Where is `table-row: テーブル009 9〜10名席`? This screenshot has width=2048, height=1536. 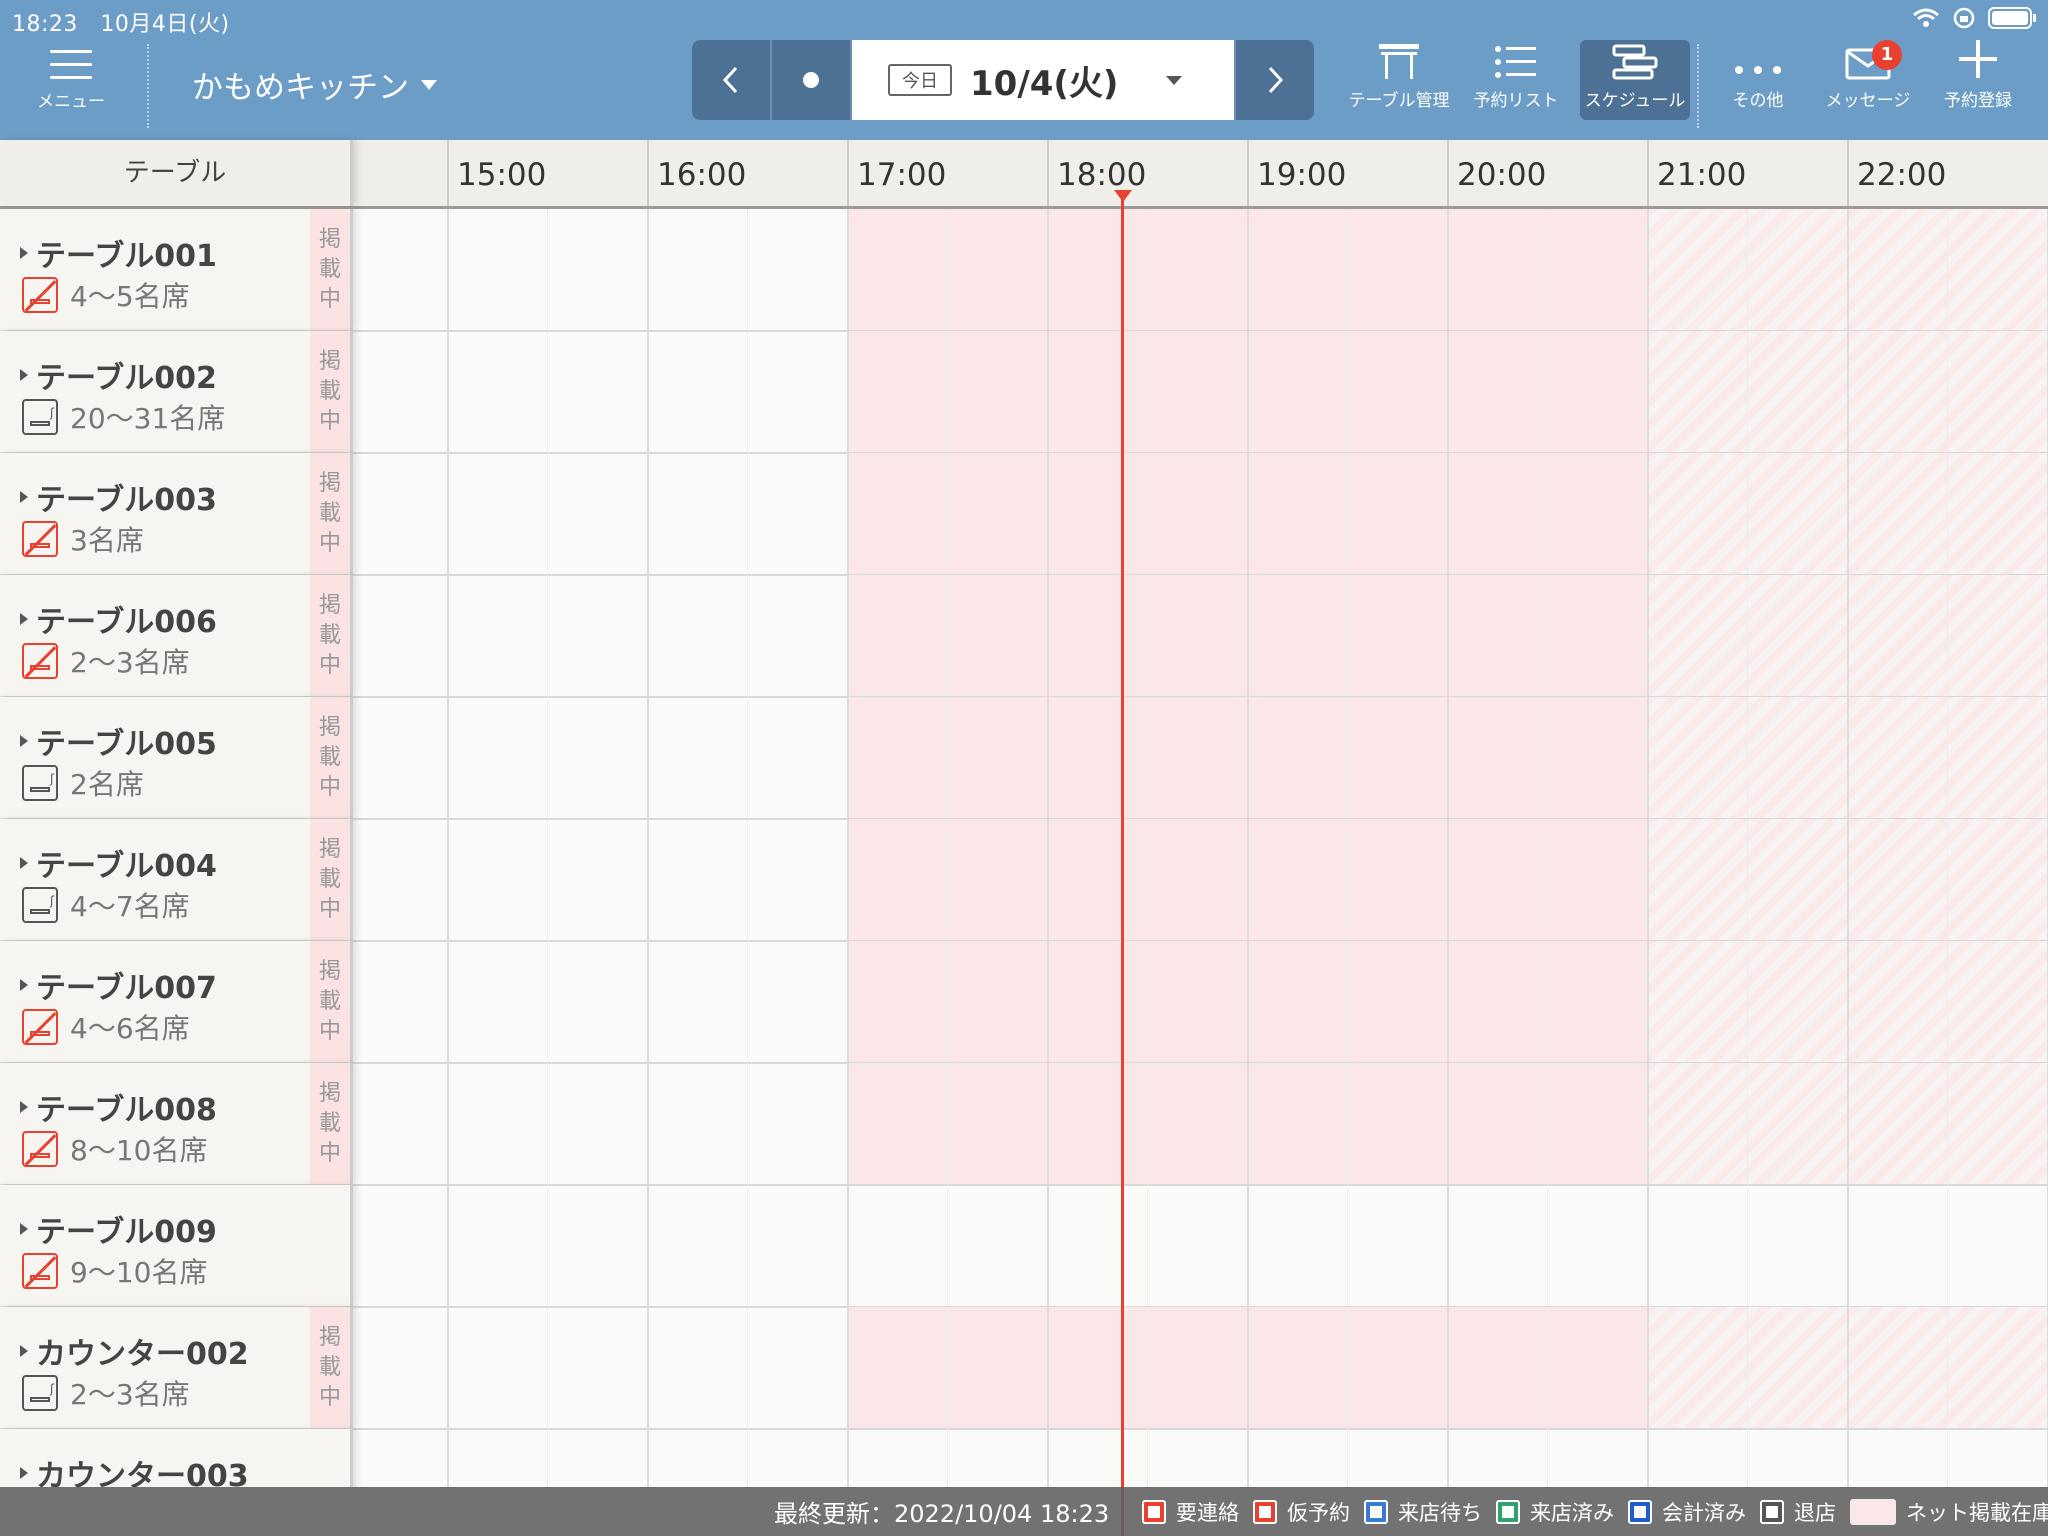 table-row: テーブル009 9〜10名席 is located at coordinates (1024, 1246).